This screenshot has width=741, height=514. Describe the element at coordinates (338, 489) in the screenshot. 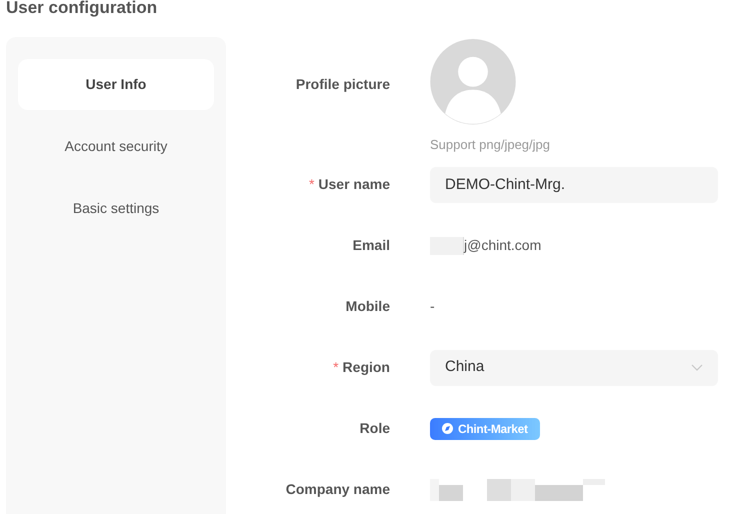

I see `field-label: Company name` at that location.